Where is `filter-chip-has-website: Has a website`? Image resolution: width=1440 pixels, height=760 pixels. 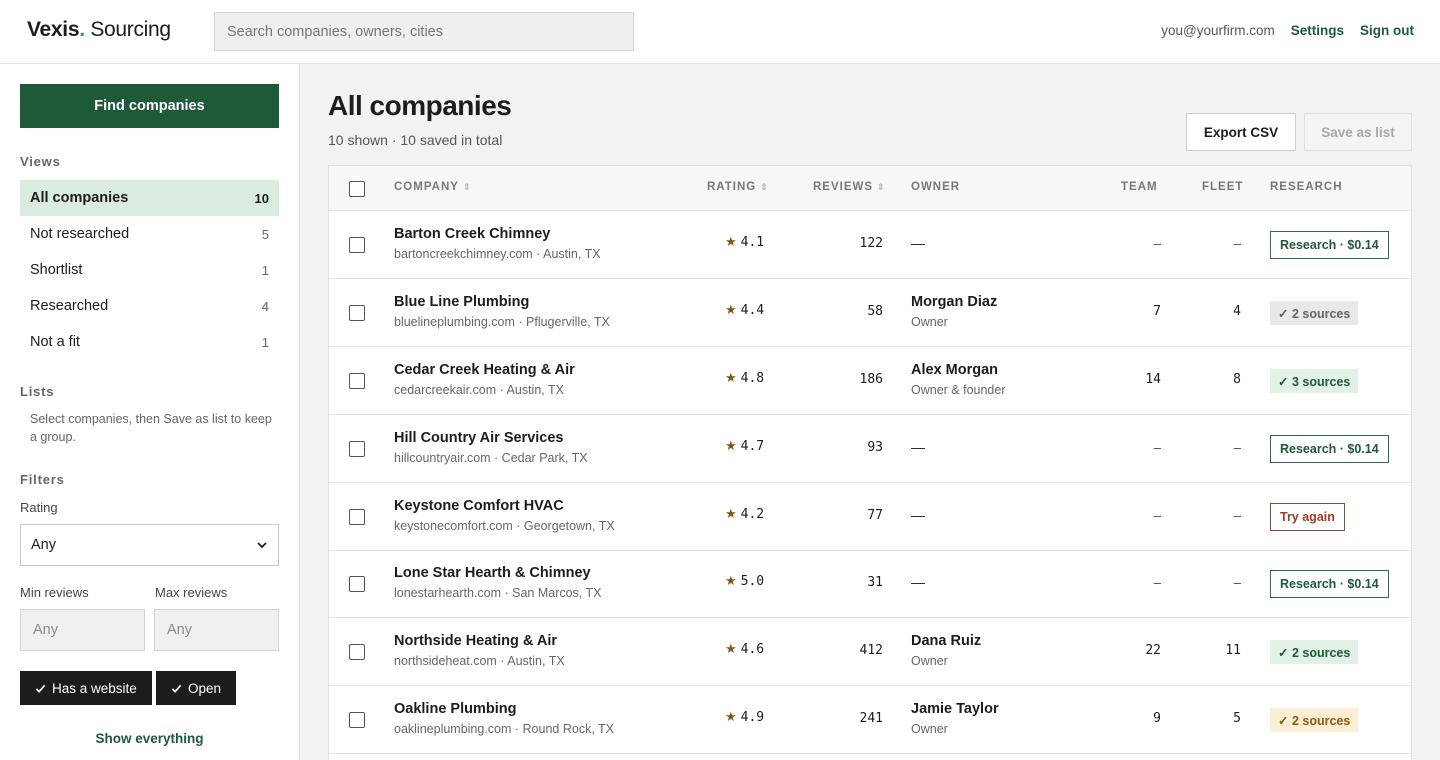
filter-chip-has-website: Has a website is located at coordinates (86, 688).